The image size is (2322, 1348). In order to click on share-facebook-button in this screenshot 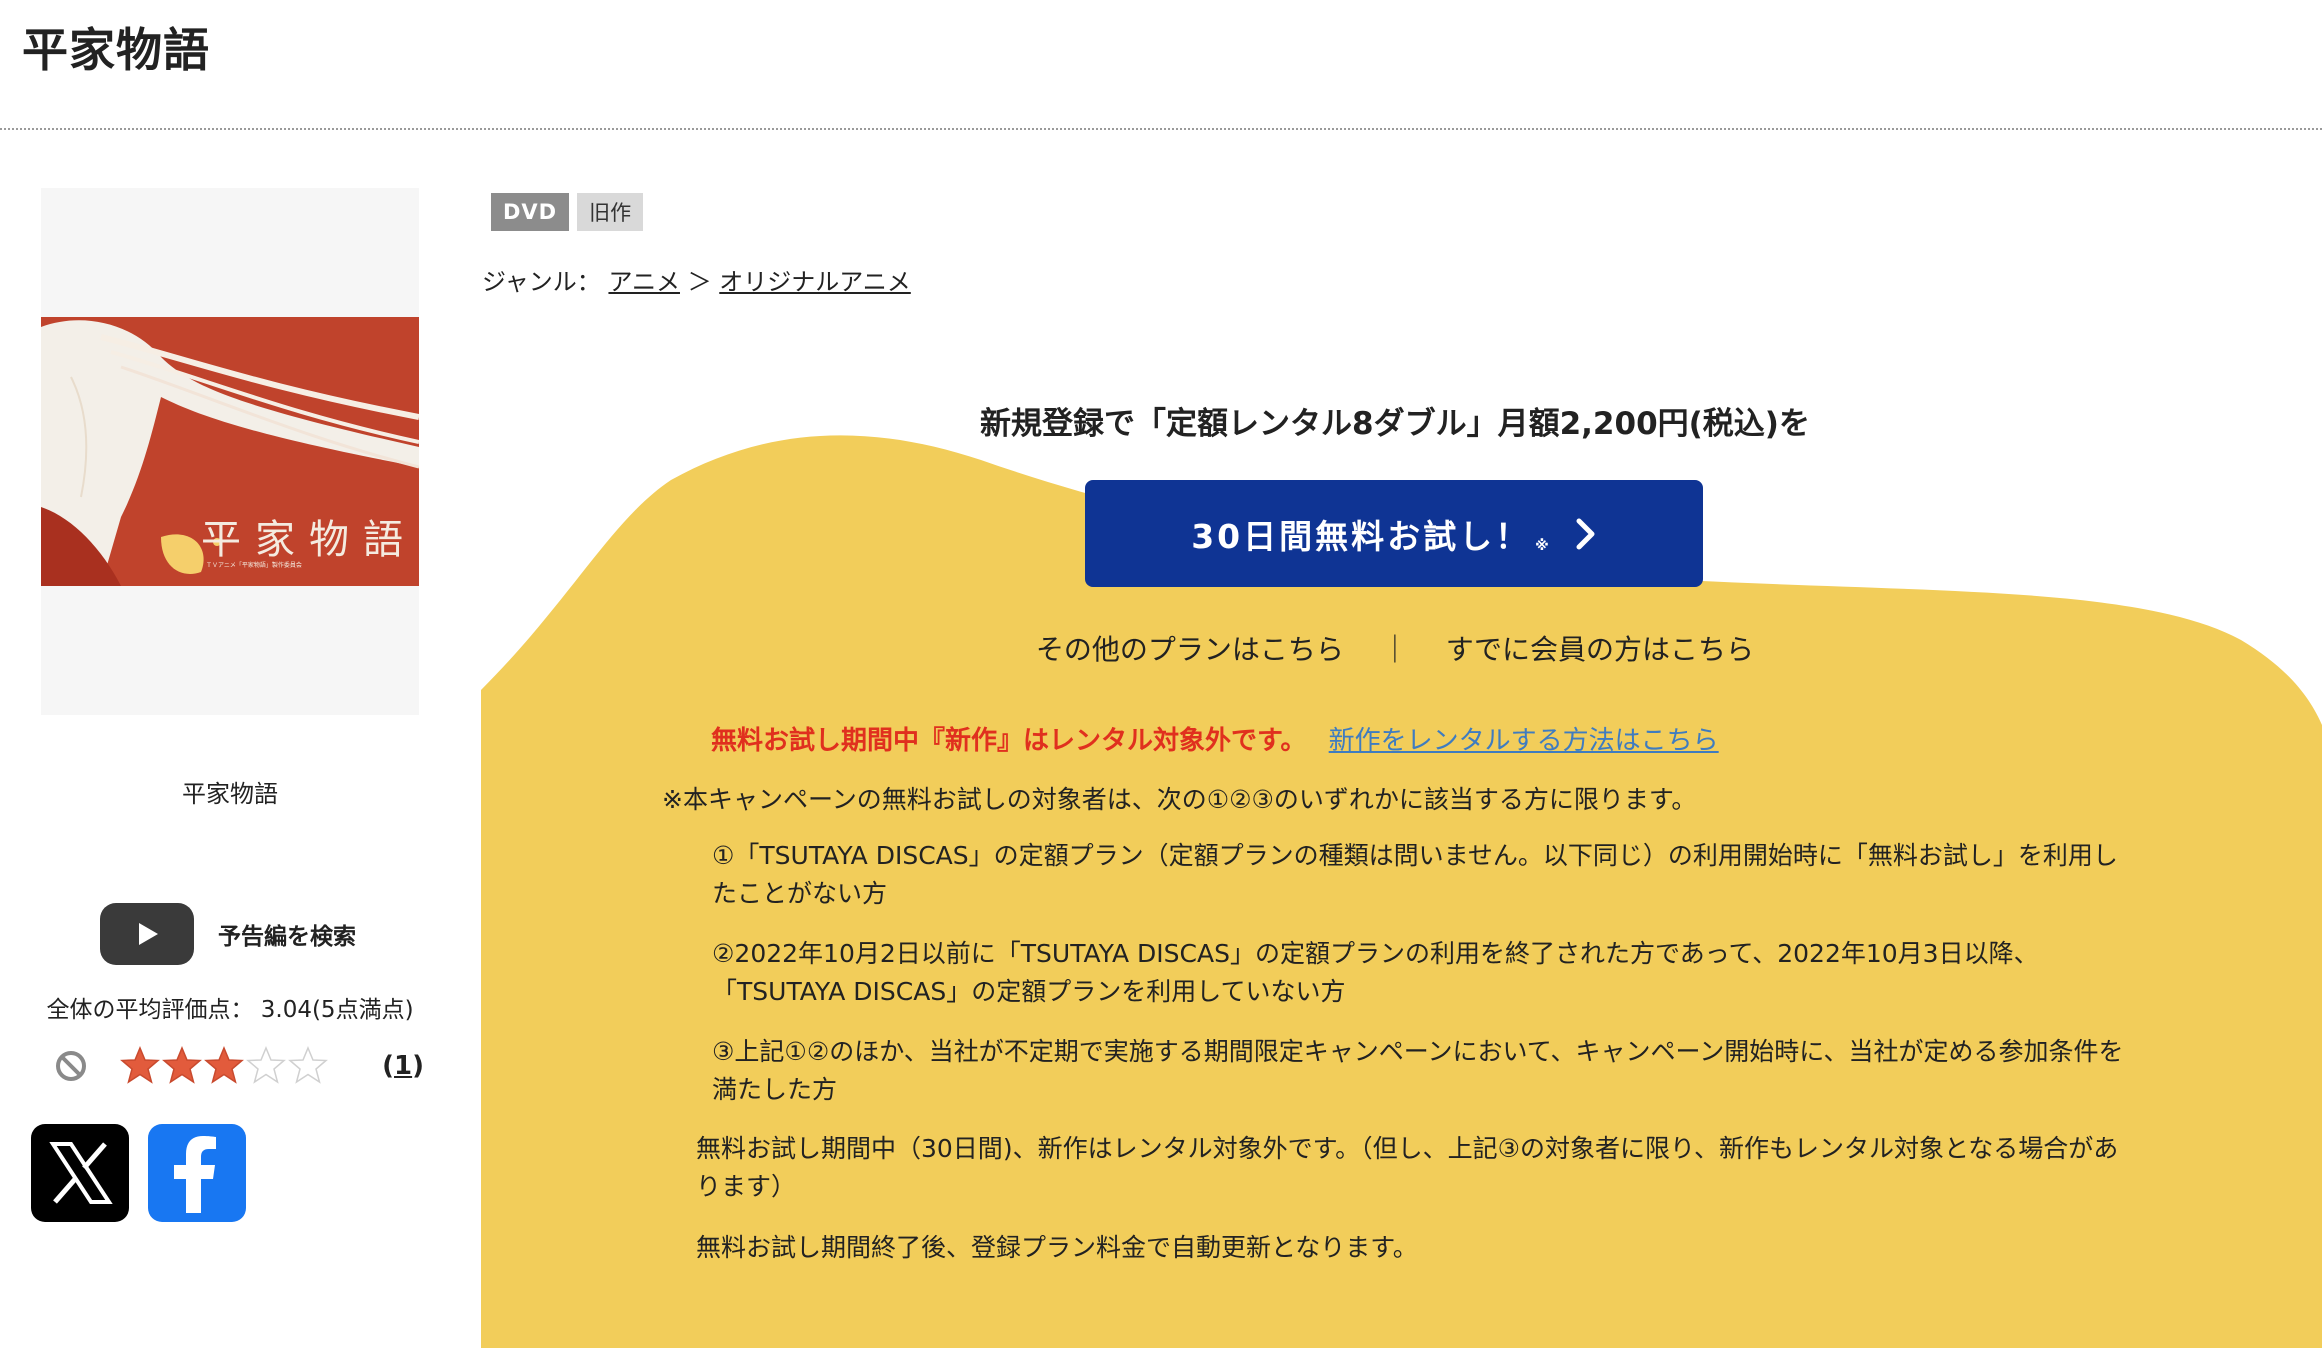, I will do `click(197, 1173)`.